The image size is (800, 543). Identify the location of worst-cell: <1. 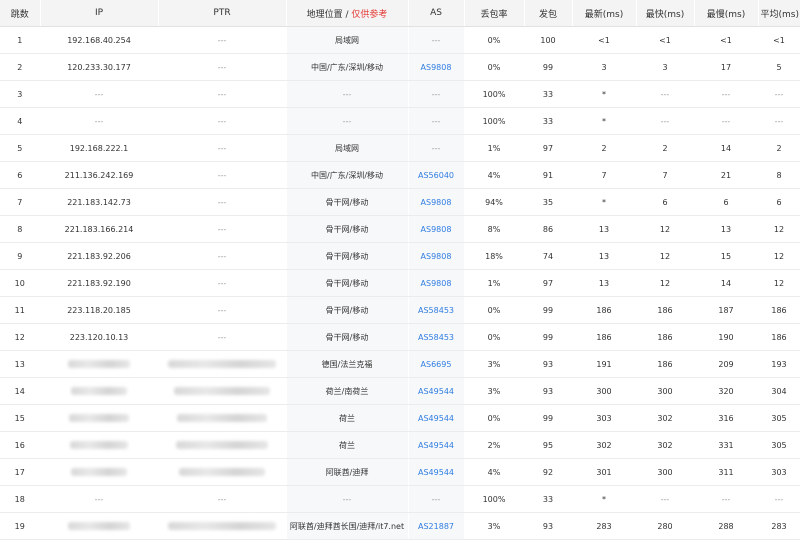
(726, 40).